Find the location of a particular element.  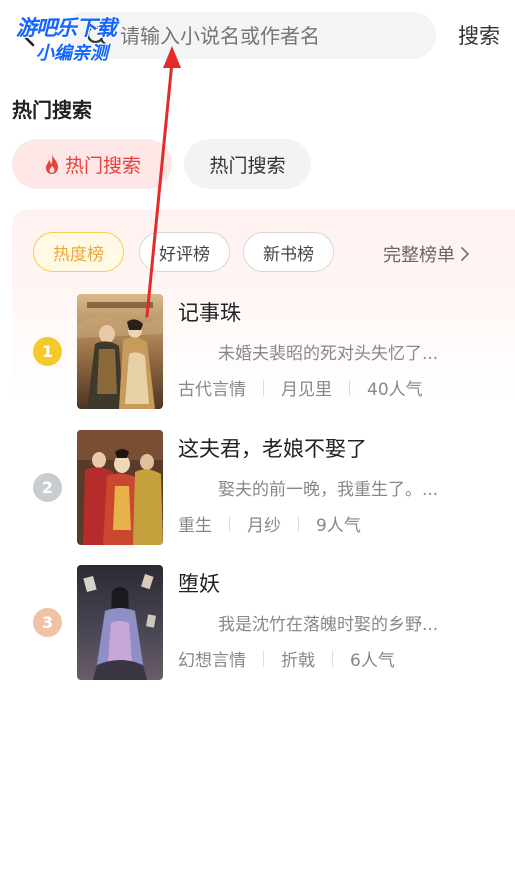

tab-new: 新书榜 is located at coordinates (288, 252).